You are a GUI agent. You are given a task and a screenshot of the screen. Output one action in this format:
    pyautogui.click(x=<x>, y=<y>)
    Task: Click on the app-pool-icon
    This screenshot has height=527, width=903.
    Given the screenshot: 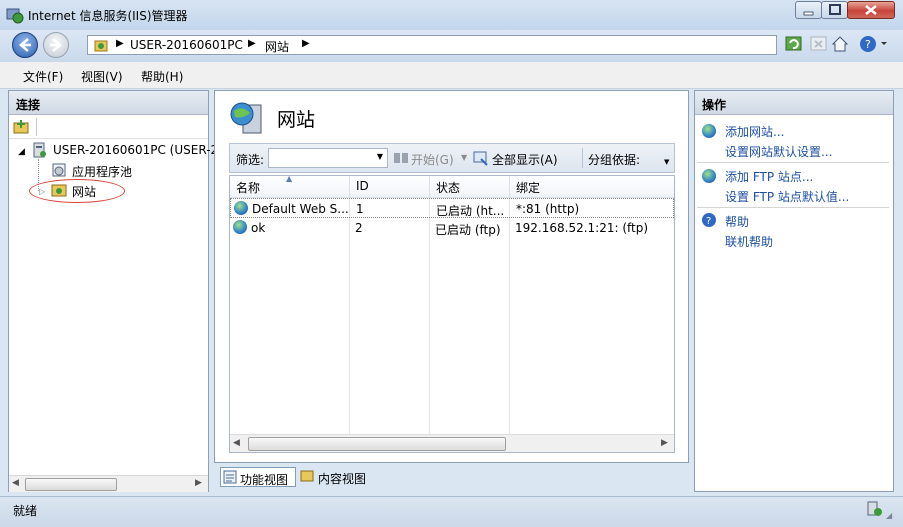 What is the action you would take?
    pyautogui.click(x=59, y=171)
    